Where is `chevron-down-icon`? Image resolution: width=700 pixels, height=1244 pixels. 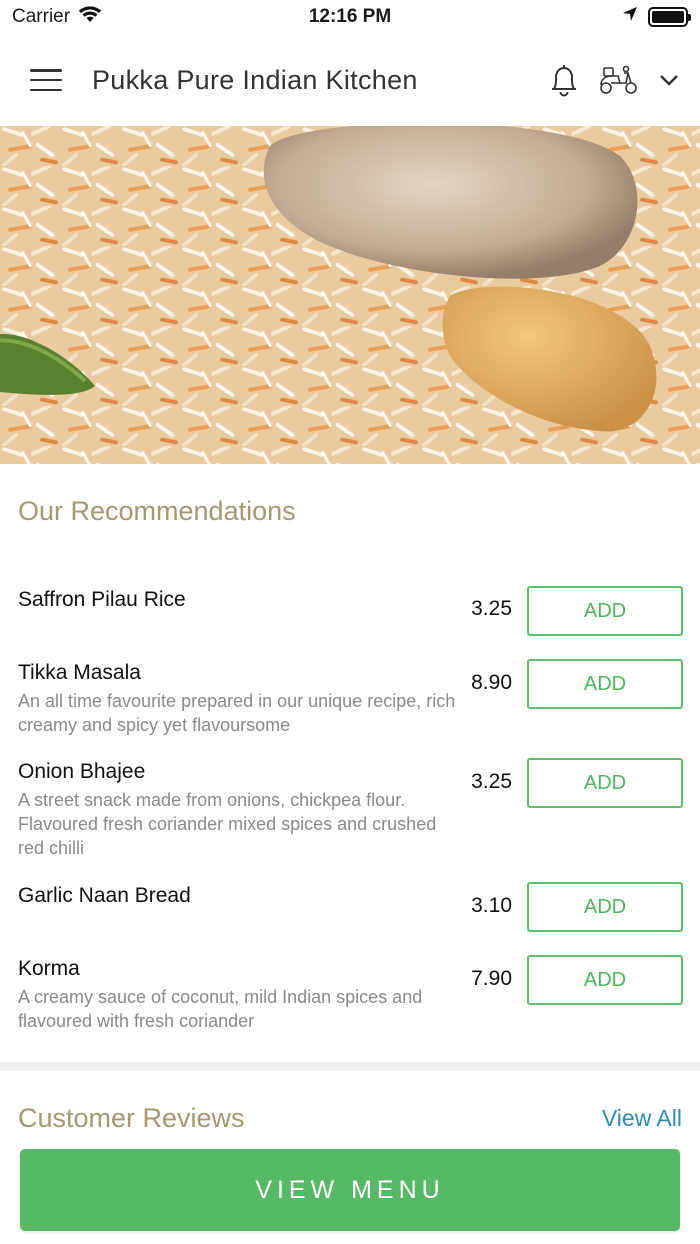 chevron-down-icon is located at coordinates (669, 80).